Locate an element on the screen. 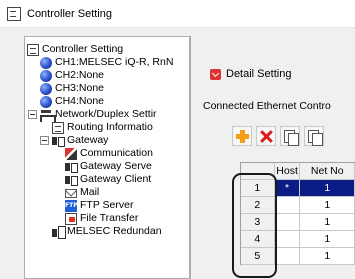 The width and height of the screenshot is (355, 279). tree-item-gateway-client: Gateway Client is located at coordinates (108, 179).